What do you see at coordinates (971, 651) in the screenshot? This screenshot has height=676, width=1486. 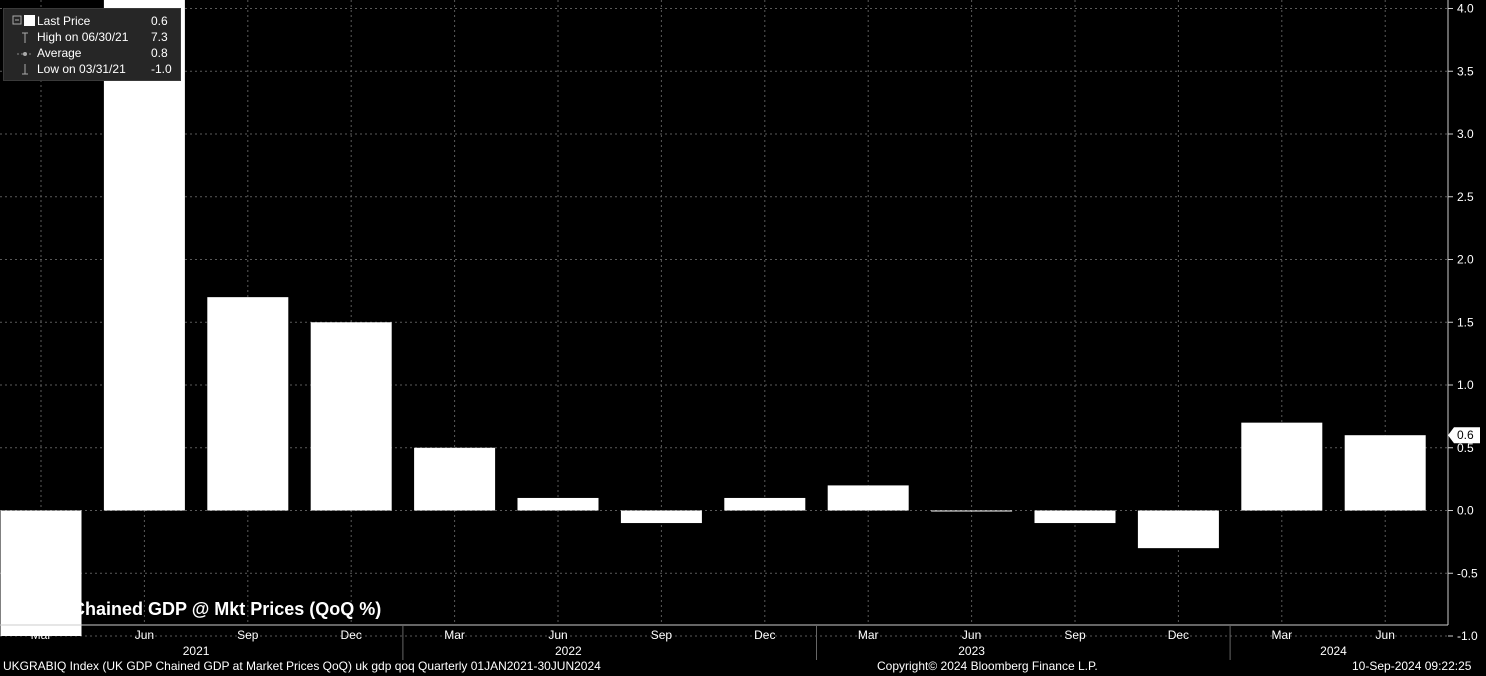 I see `year-label: 2023` at bounding box center [971, 651].